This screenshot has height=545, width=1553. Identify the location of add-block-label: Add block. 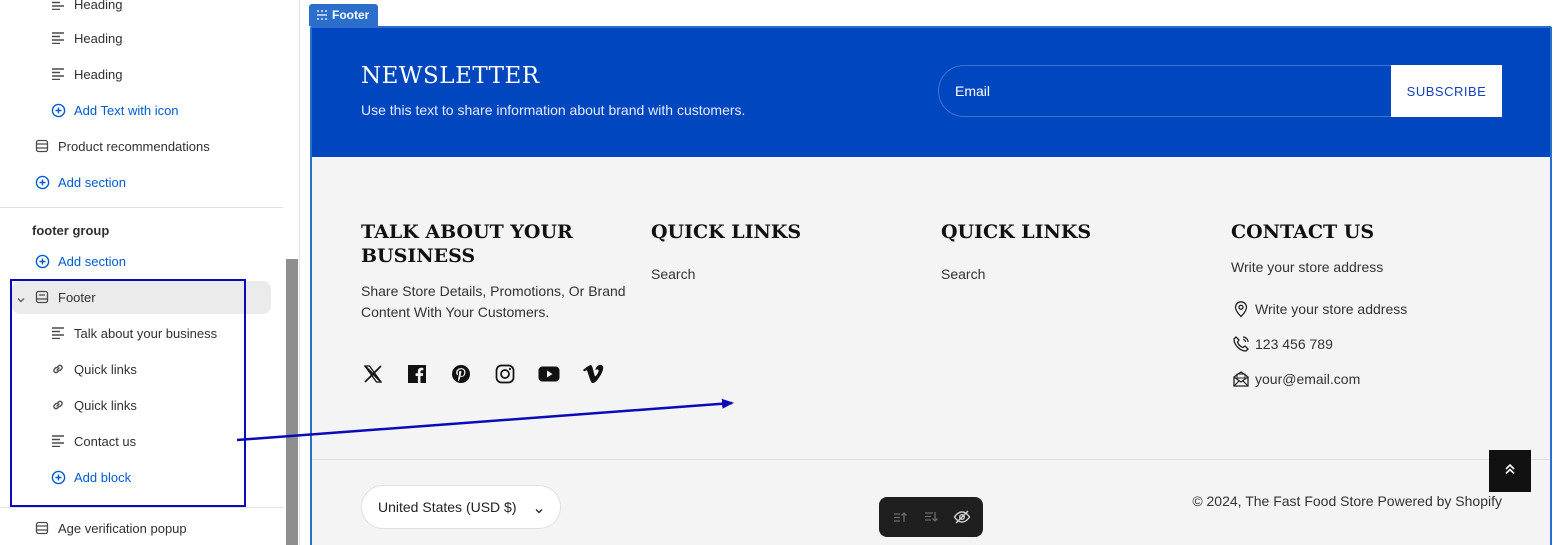
(103, 477).